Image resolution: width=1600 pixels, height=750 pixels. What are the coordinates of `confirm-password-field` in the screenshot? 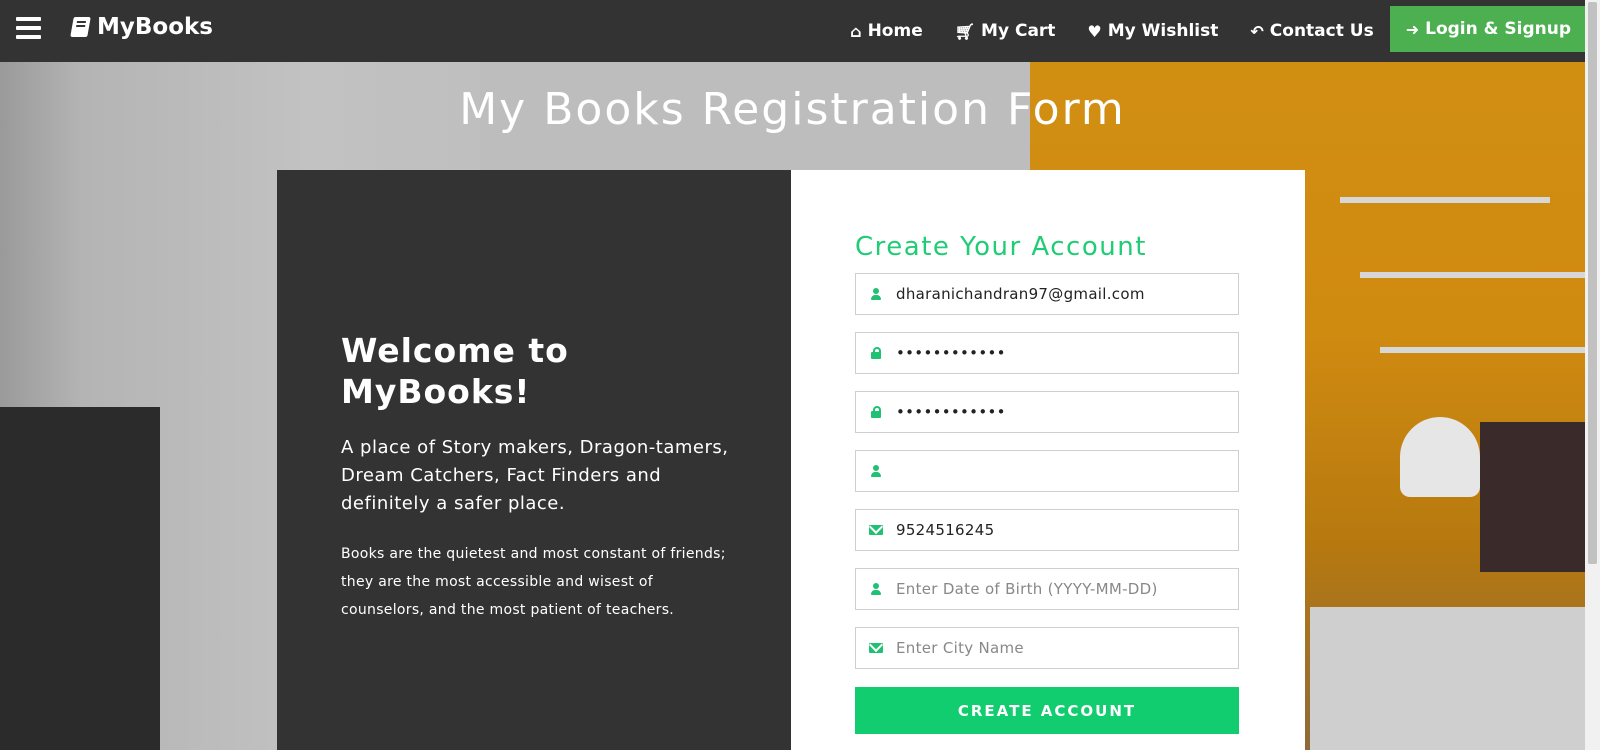 It's located at (1047, 412).